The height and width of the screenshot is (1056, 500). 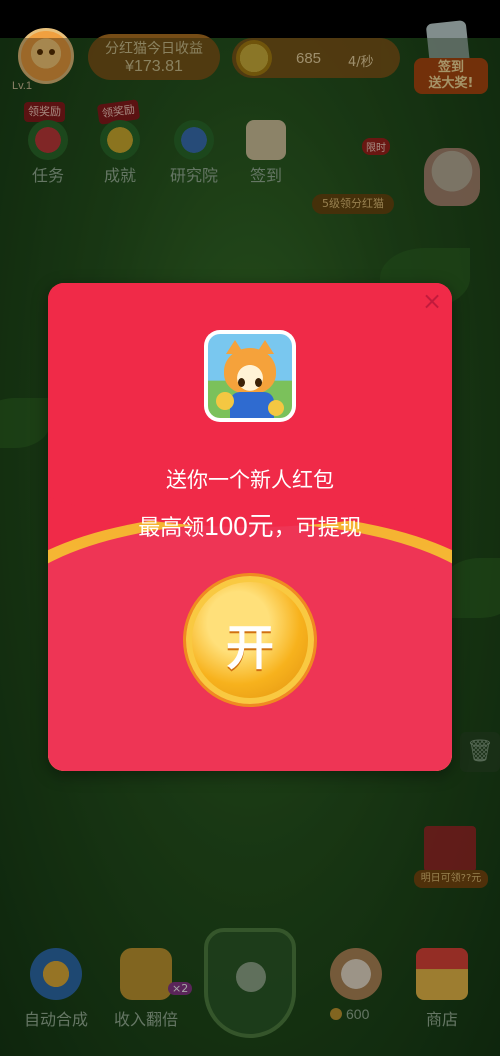 What do you see at coordinates (432, 301) in the screenshot?
I see `close-icon: ×` at bounding box center [432, 301].